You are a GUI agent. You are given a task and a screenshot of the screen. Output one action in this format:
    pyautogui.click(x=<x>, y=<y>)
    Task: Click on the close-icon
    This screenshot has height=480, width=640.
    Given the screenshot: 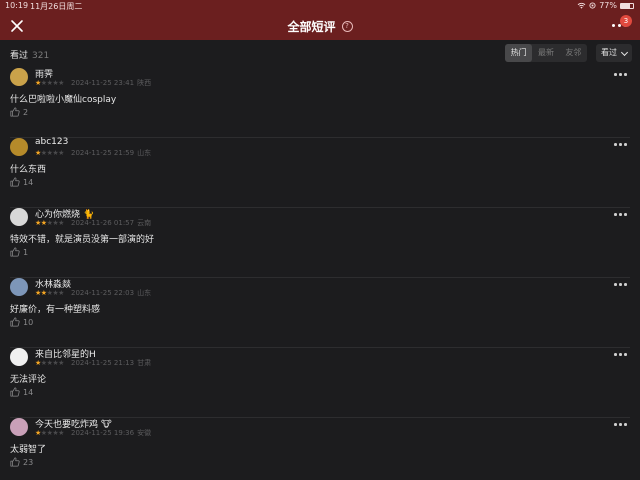 What is the action you would take?
    pyautogui.click(x=17, y=26)
    